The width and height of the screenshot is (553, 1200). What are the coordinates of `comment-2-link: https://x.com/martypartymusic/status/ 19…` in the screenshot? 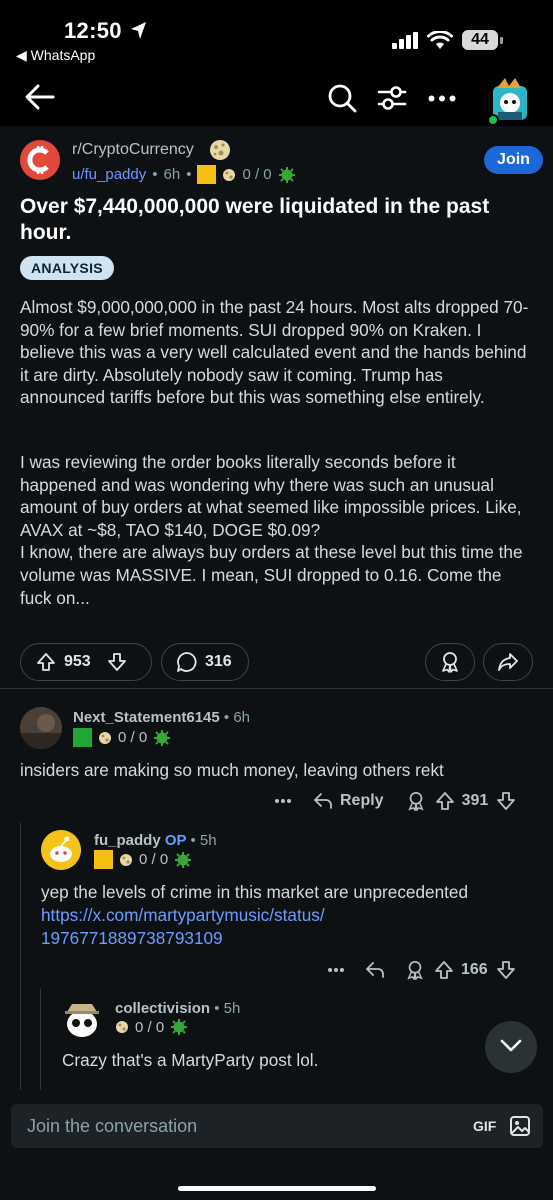 It's located at (288, 927).